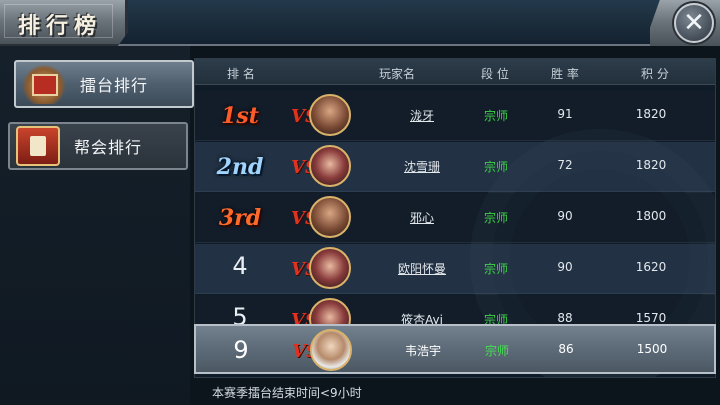 The height and width of the screenshot is (405, 720). Describe the element at coordinates (565, 165) in the screenshot. I see `winrate-value: 72` at that location.